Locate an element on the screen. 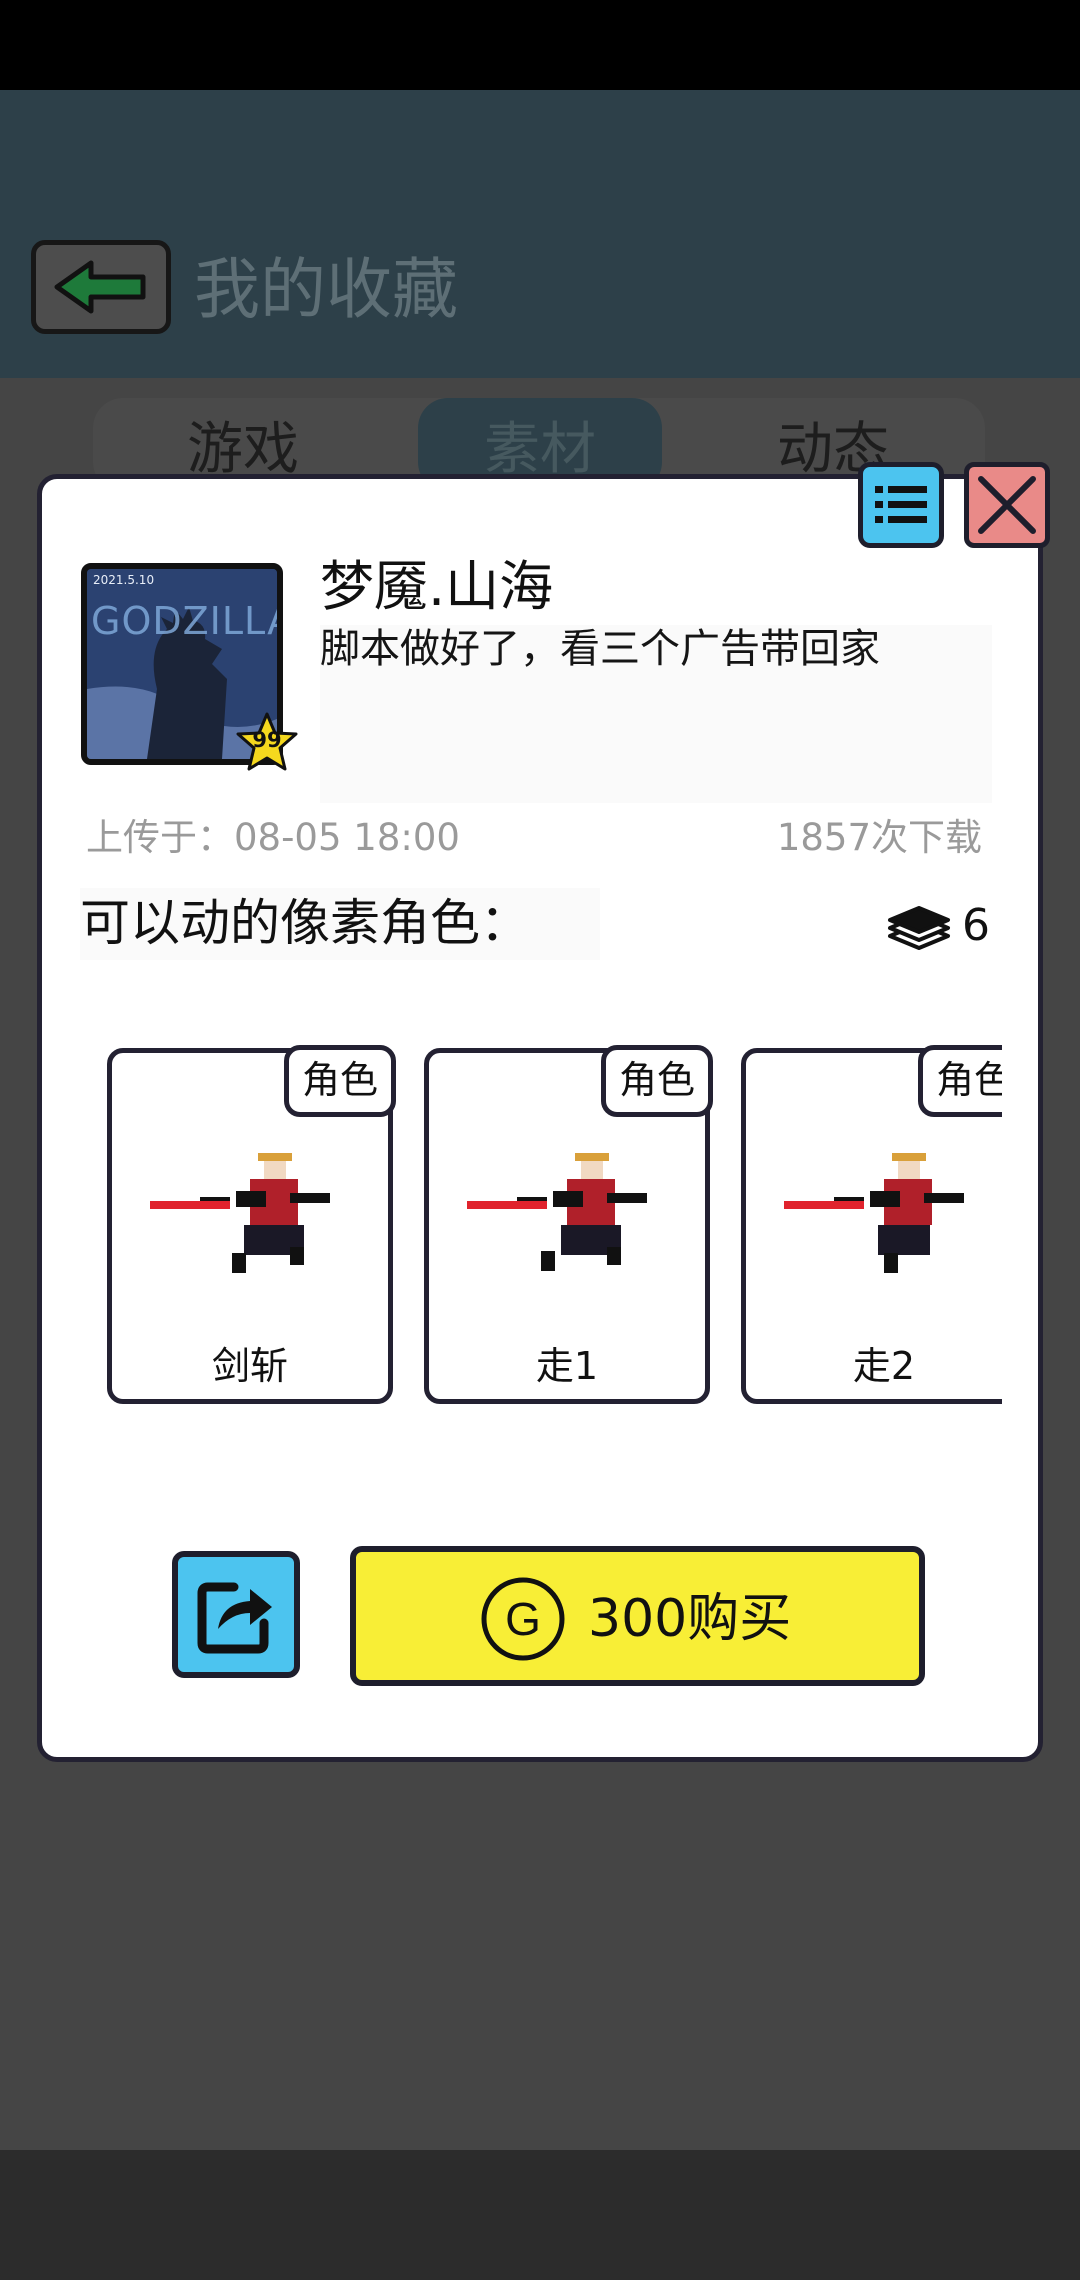 The width and height of the screenshot is (1080, 2280). buy-button: G 300购买 is located at coordinates (637, 1616).